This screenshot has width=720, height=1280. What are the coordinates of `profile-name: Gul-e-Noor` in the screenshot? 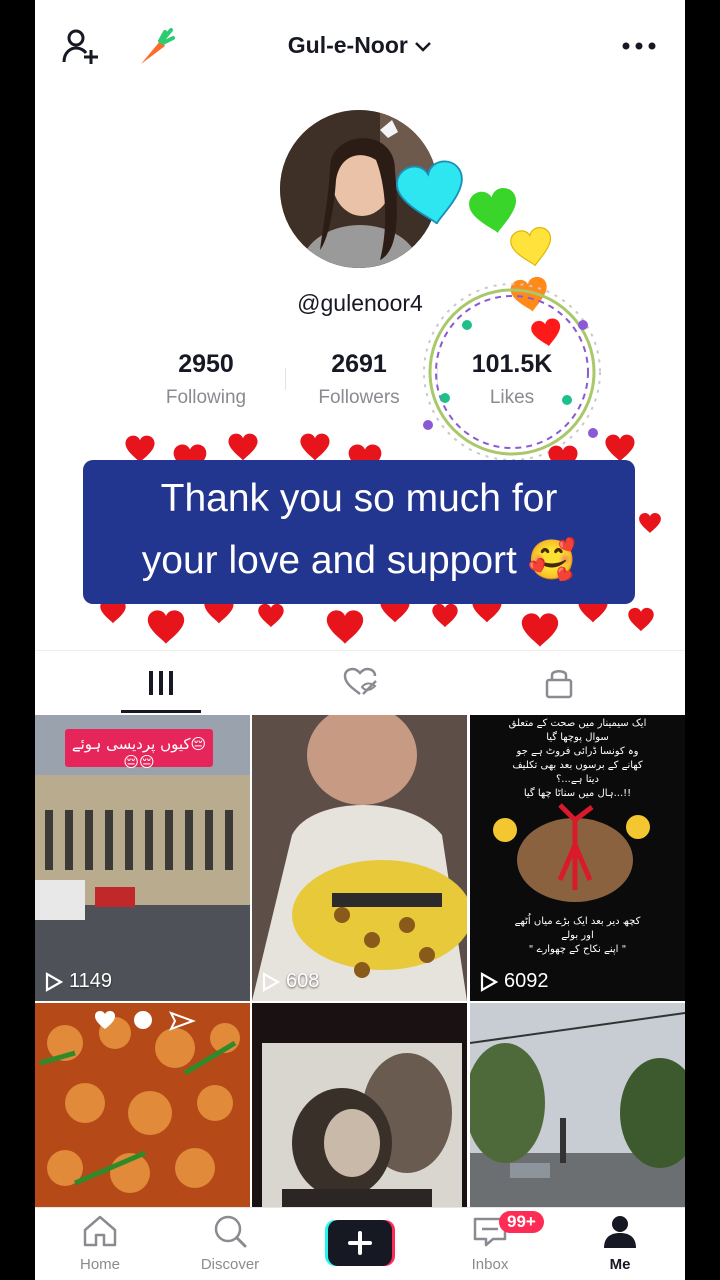 It's located at (347, 45).